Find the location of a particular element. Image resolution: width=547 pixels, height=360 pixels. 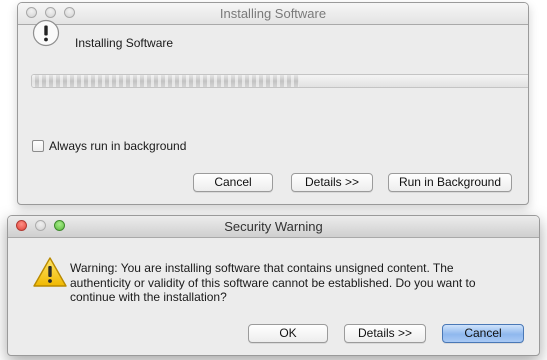

installing-software-titlebar: Installing Software is located at coordinates (273, 14).